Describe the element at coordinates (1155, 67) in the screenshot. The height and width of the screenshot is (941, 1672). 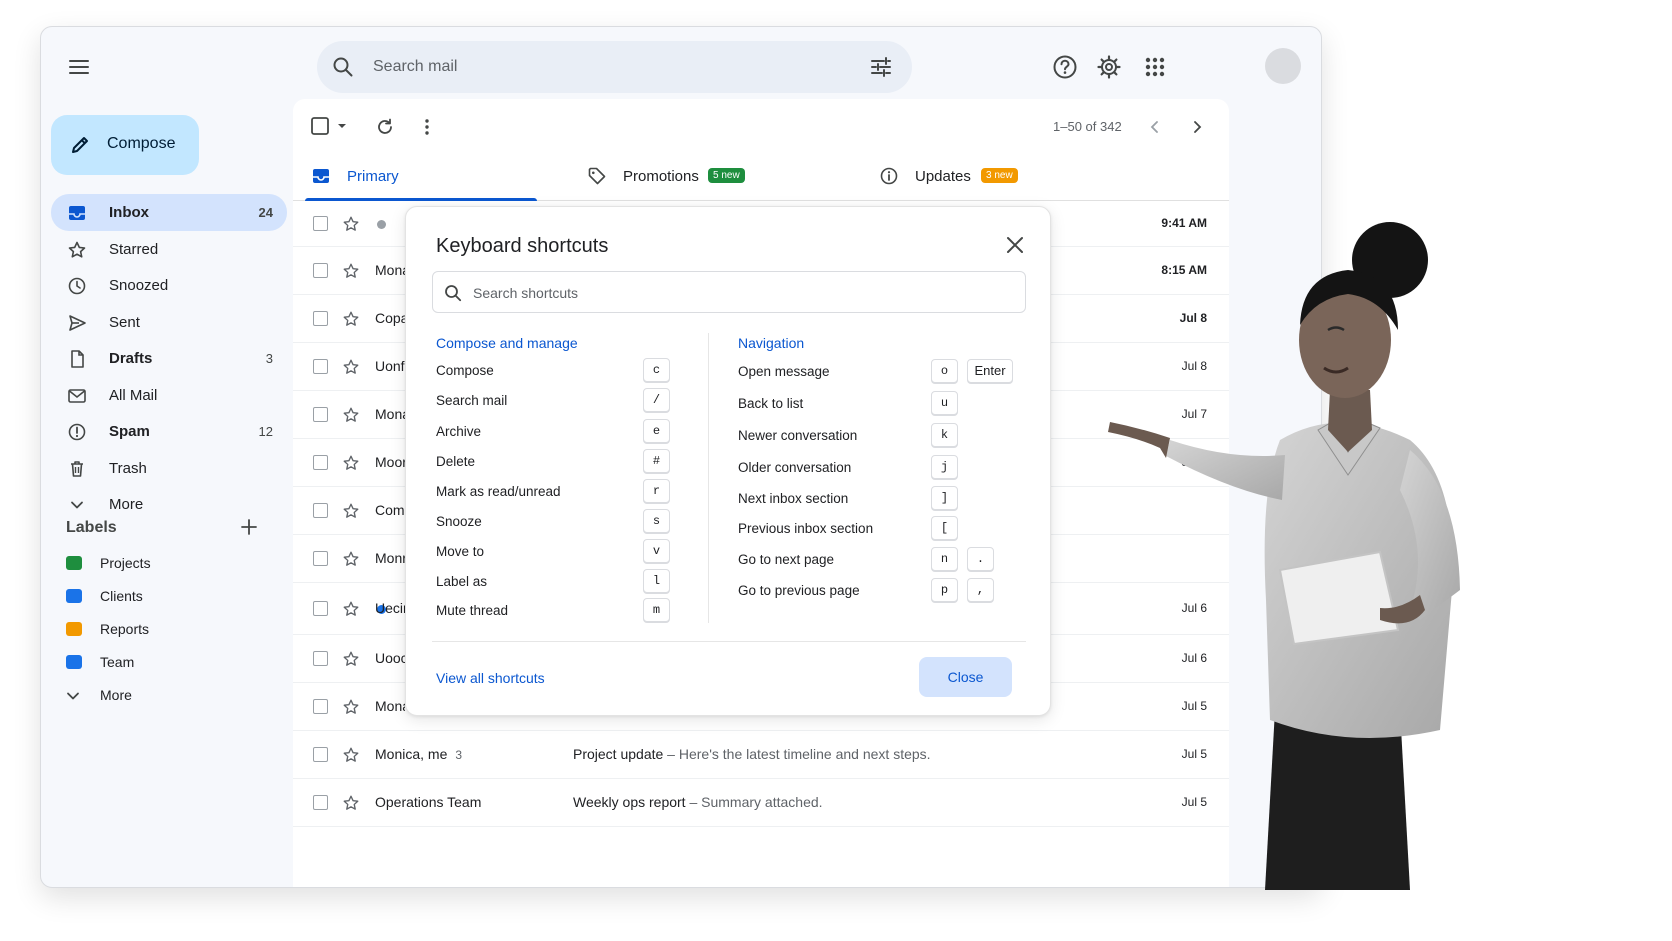
I see `apps-button` at that location.